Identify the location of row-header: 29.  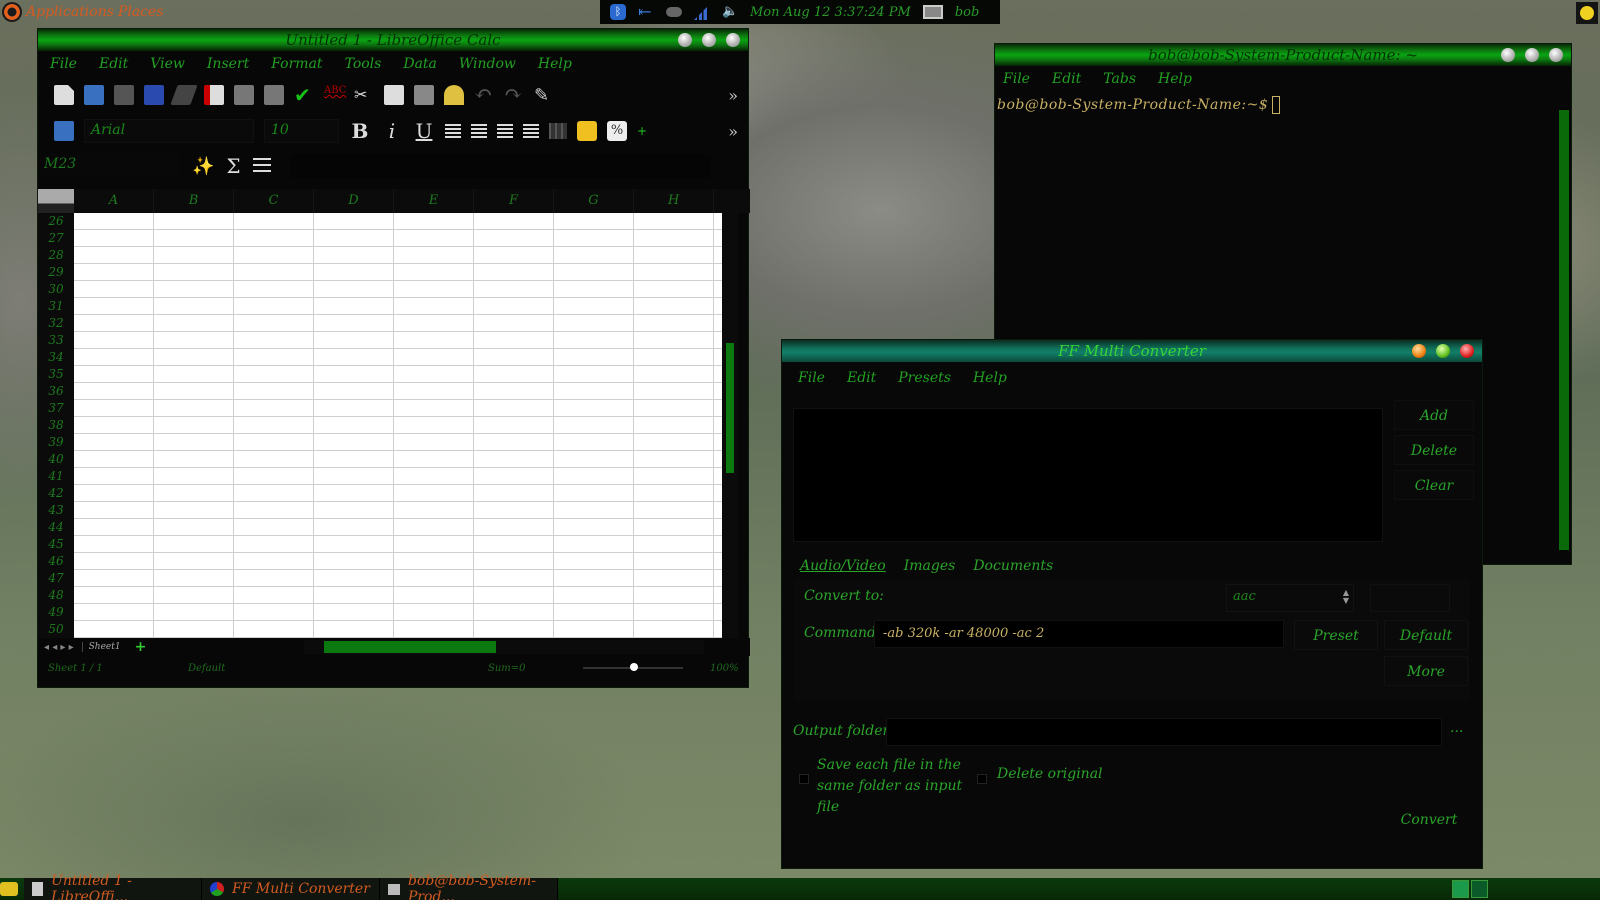
(56, 272).